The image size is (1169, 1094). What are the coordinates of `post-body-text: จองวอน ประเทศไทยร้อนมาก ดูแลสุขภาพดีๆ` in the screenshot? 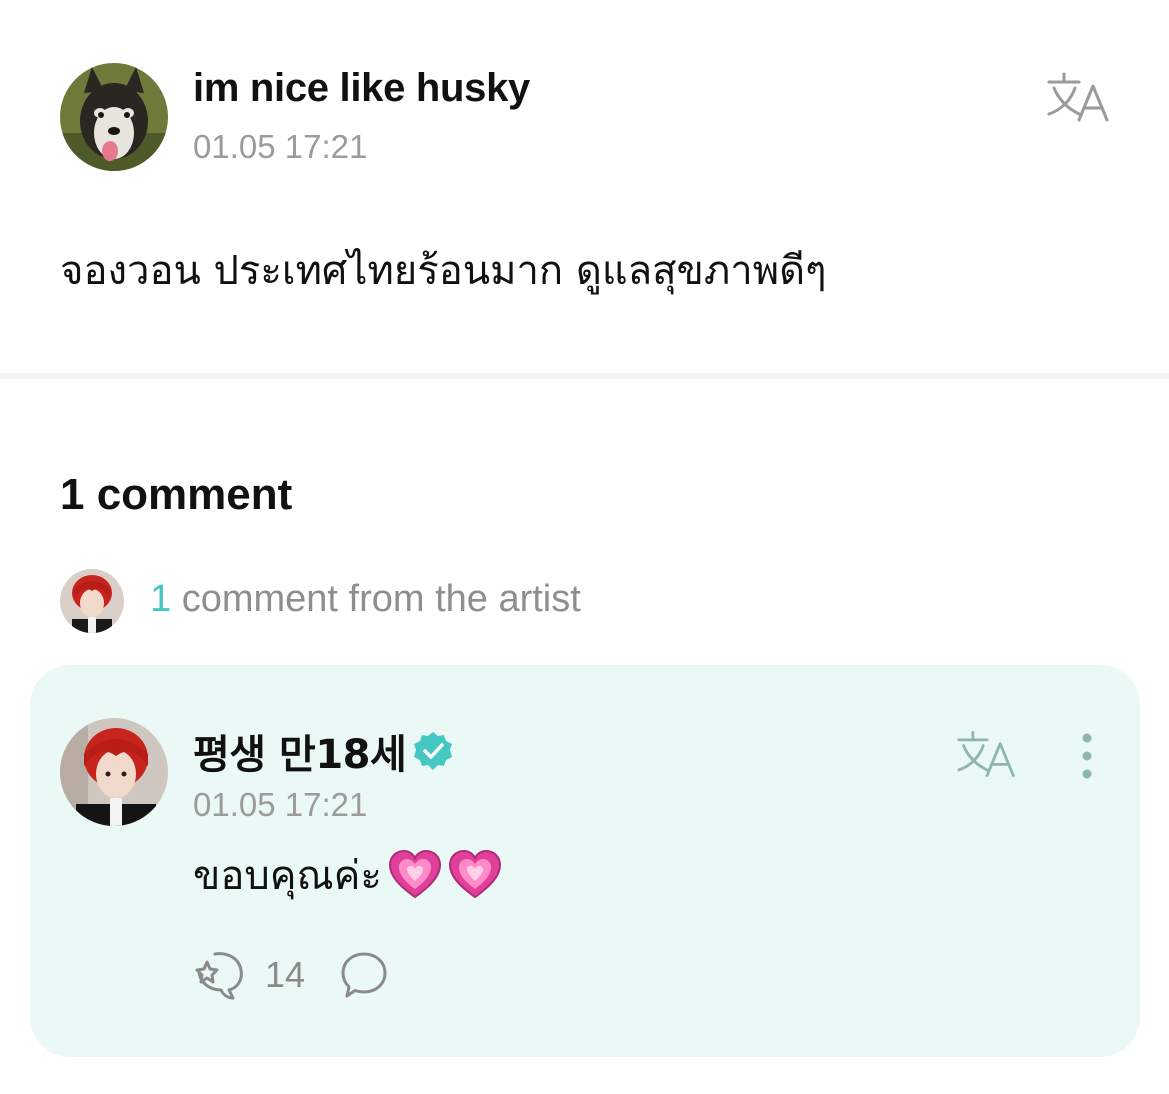 It's located at (443, 271).